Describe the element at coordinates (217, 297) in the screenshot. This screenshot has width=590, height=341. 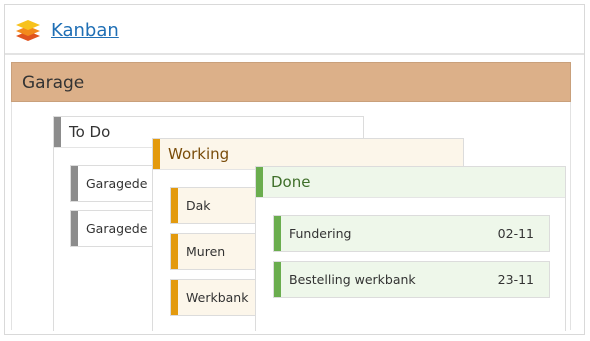
I see `card-label: Werkbank` at that location.